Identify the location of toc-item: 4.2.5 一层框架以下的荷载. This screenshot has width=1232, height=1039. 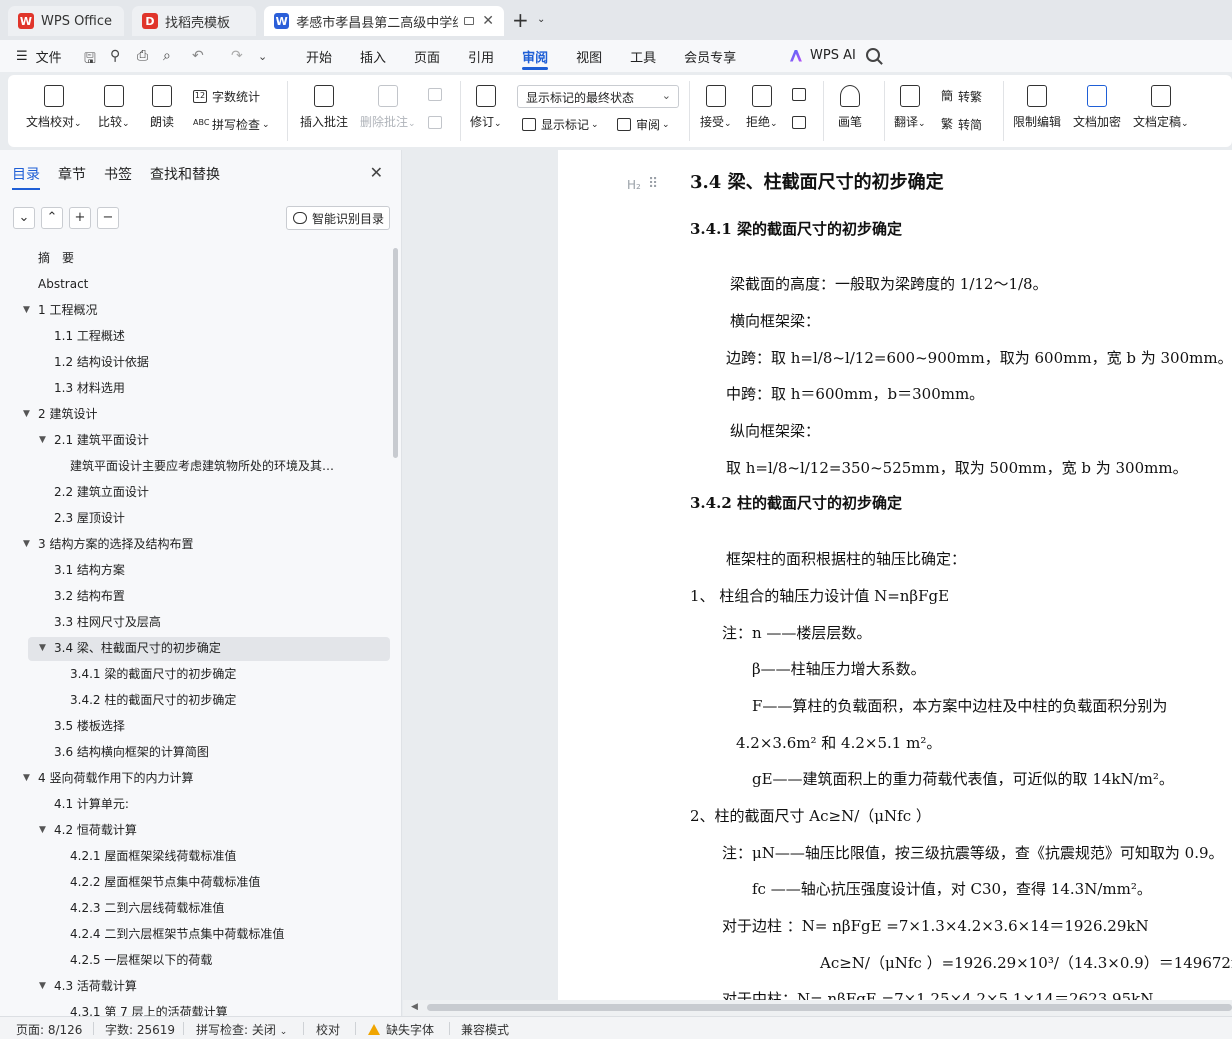
(205, 960).